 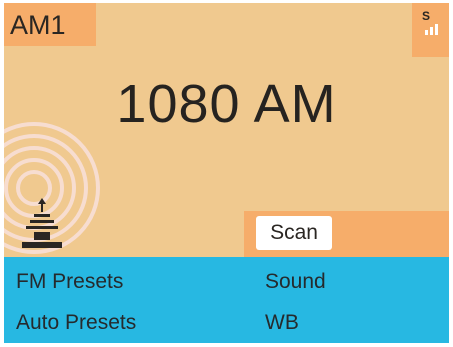 I want to click on scan-button: Scan, so click(x=294, y=233).